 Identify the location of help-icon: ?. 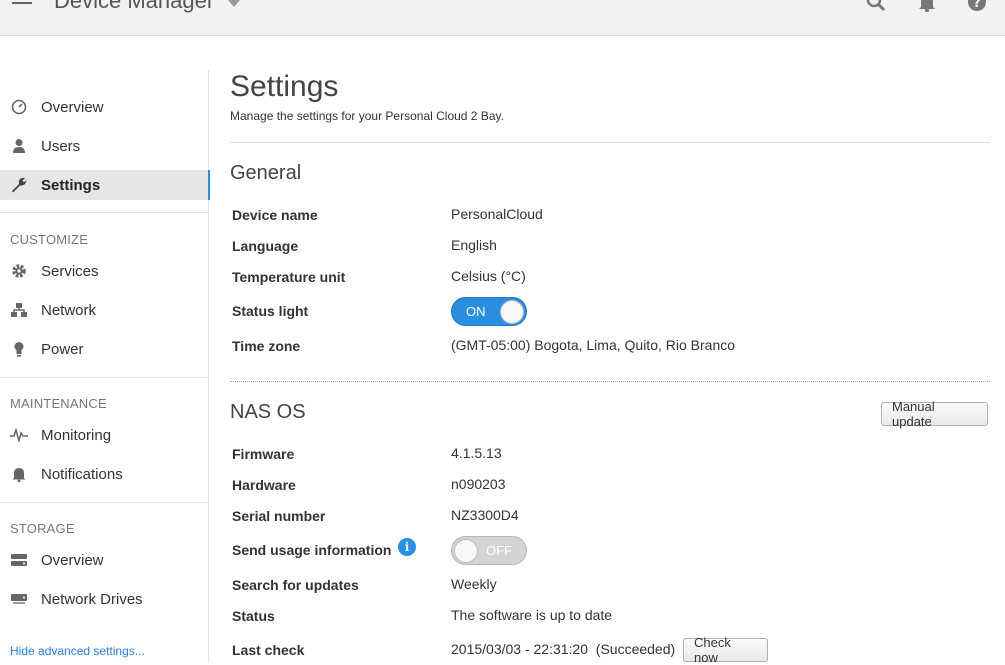
(977, 6).